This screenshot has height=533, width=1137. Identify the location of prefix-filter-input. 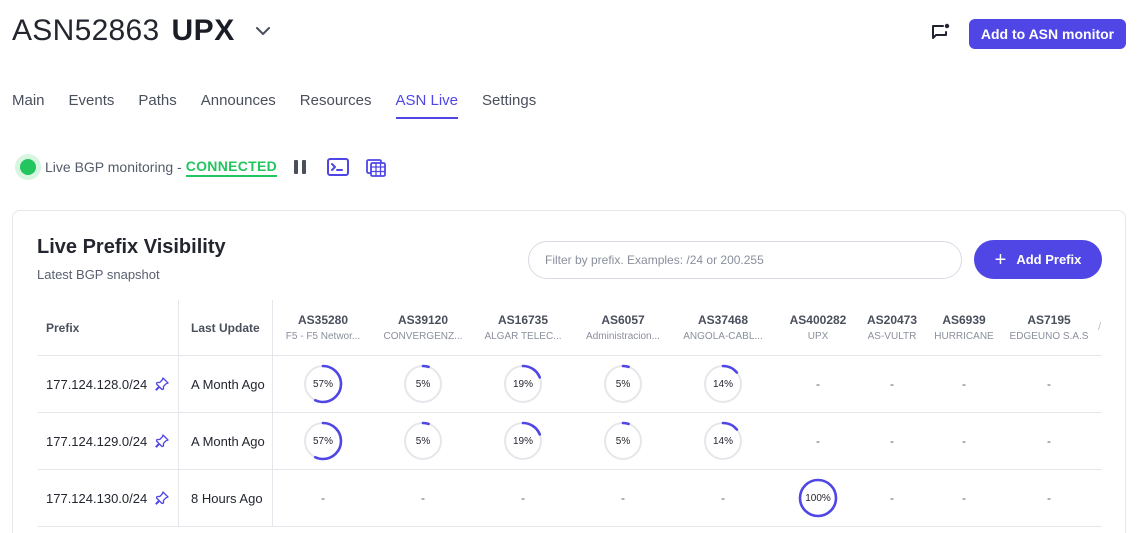
(745, 260).